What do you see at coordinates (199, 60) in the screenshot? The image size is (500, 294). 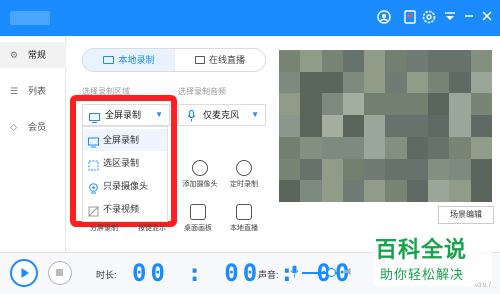 I see `live-icon` at bounding box center [199, 60].